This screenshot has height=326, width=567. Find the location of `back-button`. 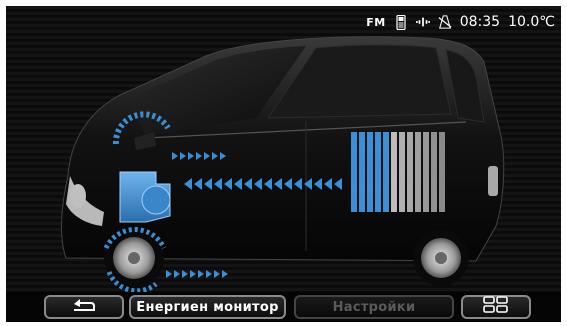

back-button is located at coordinates (84, 307).